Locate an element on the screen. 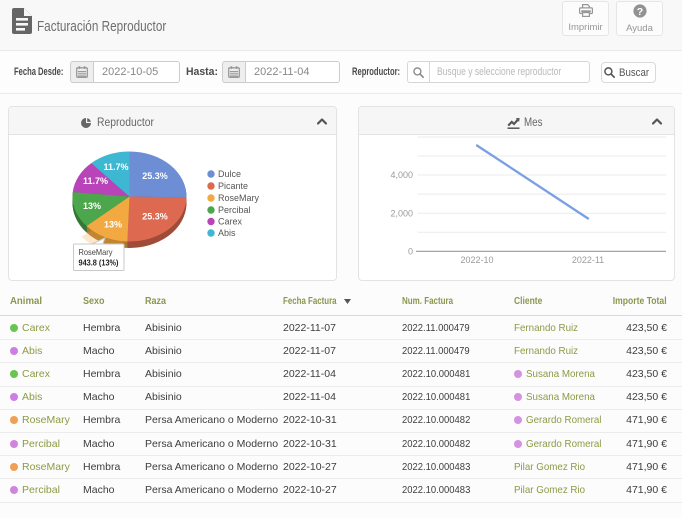  svg-text: 943.8 (13%) is located at coordinates (99, 263).